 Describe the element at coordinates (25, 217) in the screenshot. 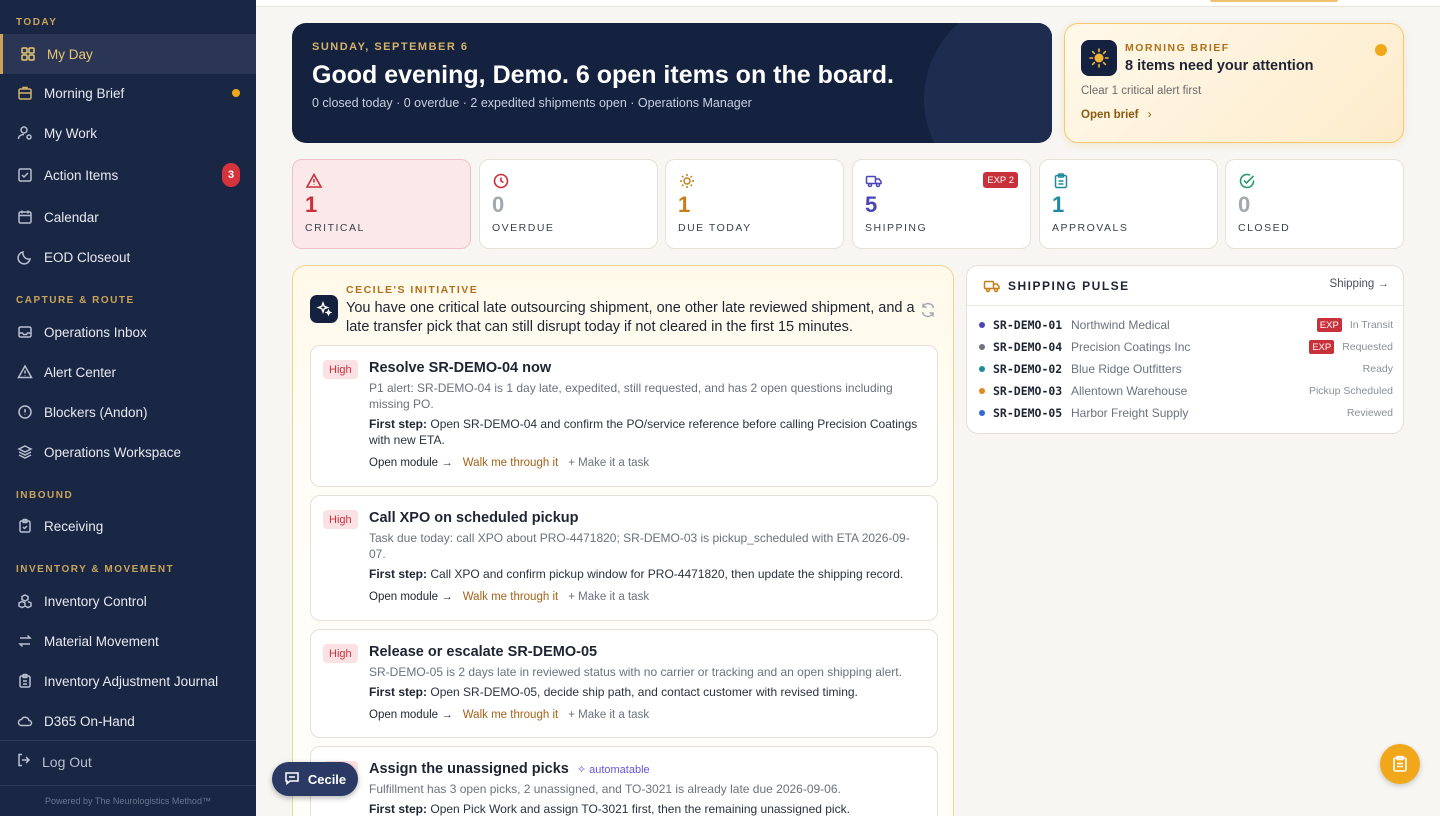

I see `calendar-icon` at that location.